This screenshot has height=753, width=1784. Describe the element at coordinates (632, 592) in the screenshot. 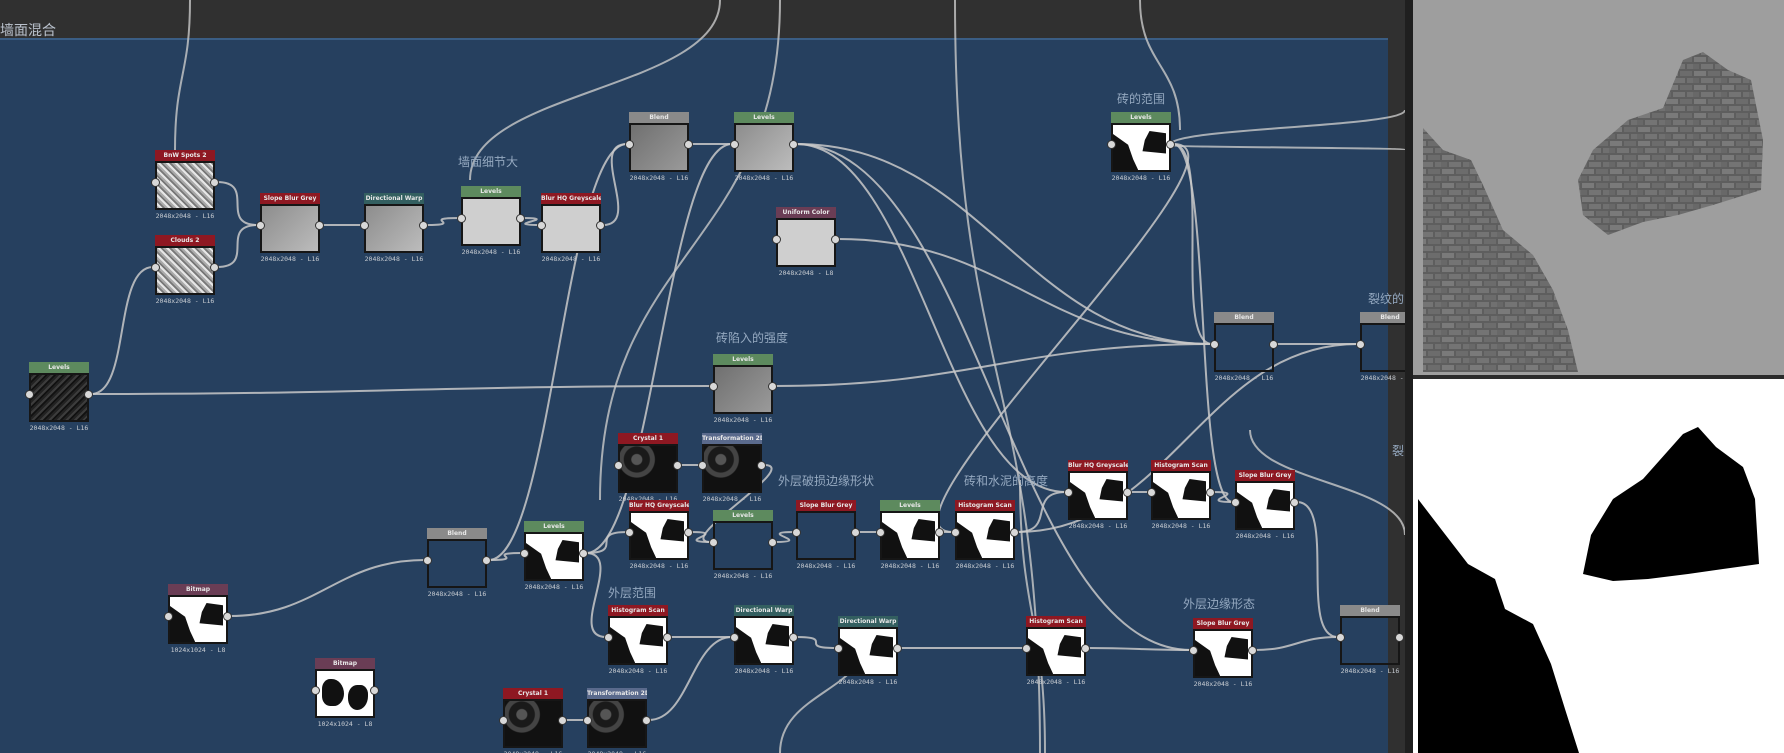

I see `comment-c6: 外层范围` at that location.